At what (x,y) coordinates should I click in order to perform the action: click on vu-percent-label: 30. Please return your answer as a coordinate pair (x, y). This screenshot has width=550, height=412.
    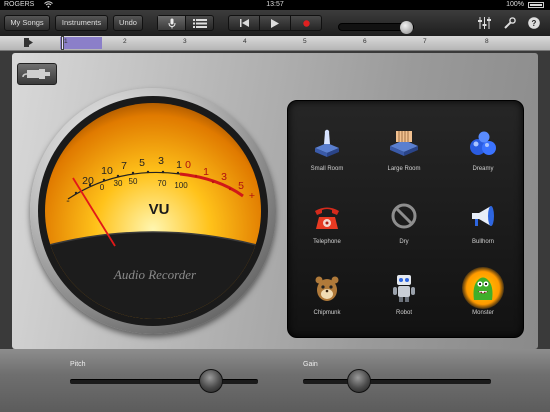
    Looking at the image, I should click on (118, 183).